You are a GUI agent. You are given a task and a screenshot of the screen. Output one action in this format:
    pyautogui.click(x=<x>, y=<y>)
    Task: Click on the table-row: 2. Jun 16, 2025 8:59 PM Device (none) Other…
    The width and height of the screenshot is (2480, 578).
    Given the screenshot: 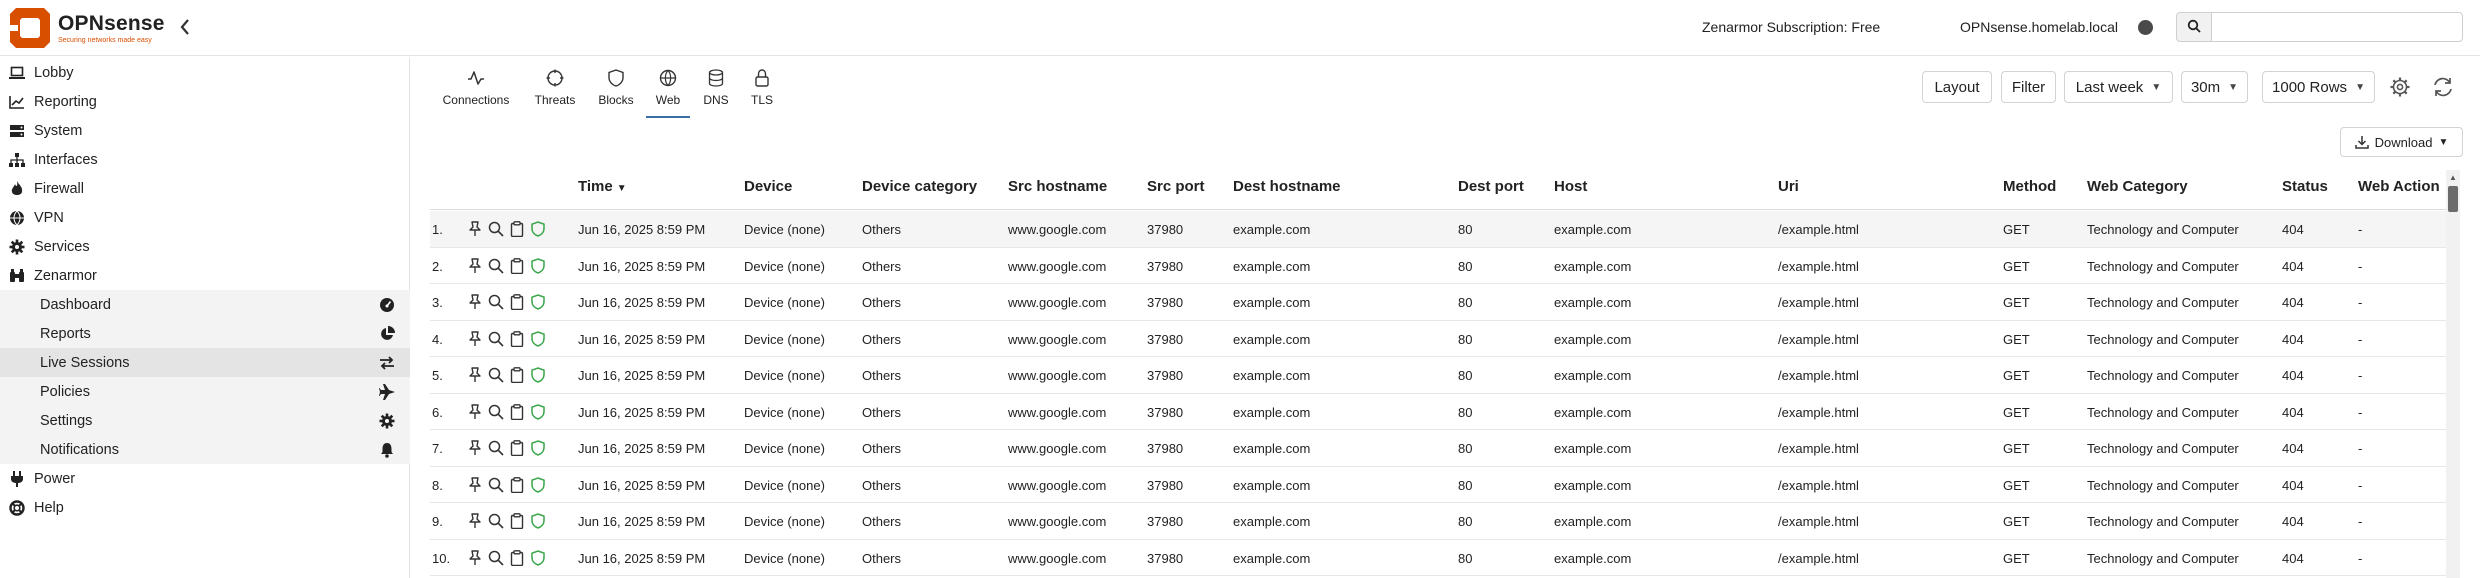 What is the action you would take?
    pyautogui.click(x=1438, y=266)
    